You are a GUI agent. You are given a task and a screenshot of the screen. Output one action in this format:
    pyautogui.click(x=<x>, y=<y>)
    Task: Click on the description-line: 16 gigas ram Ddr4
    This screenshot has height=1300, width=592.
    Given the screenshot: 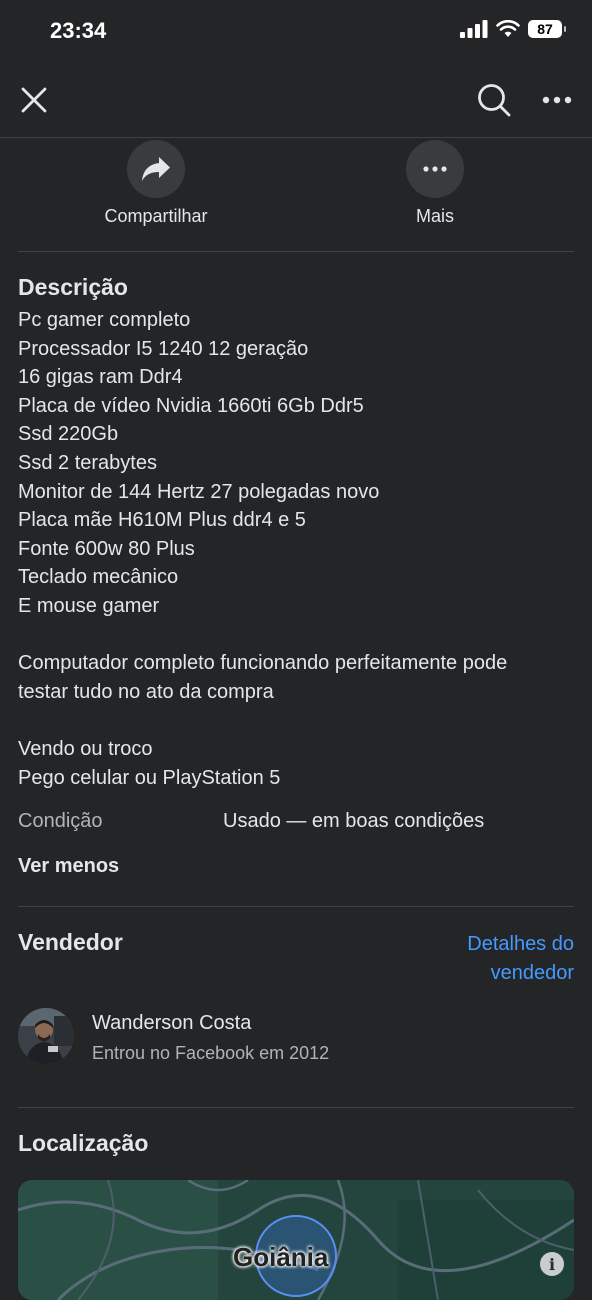 What is the action you would take?
    pyautogui.click(x=100, y=377)
    